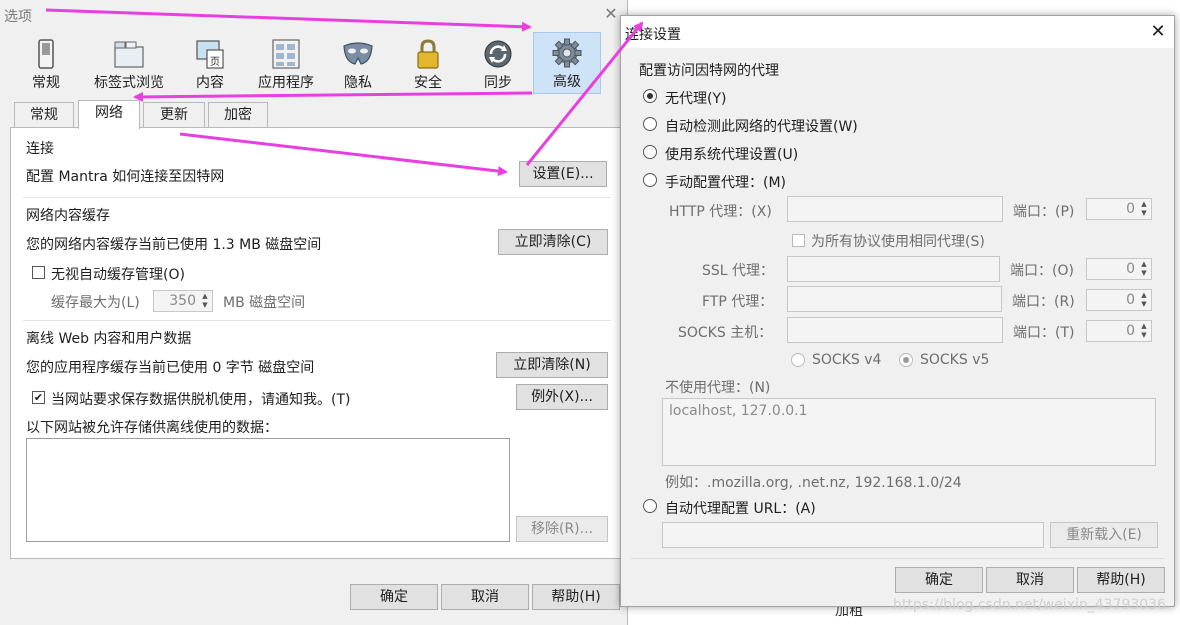 This screenshot has width=1180, height=625. What do you see at coordinates (174, 245) in the screenshot?
I see `cache-usage-text: 您的网络内容缓存当前已使用 1.3 MB 磁盘空间` at bounding box center [174, 245].